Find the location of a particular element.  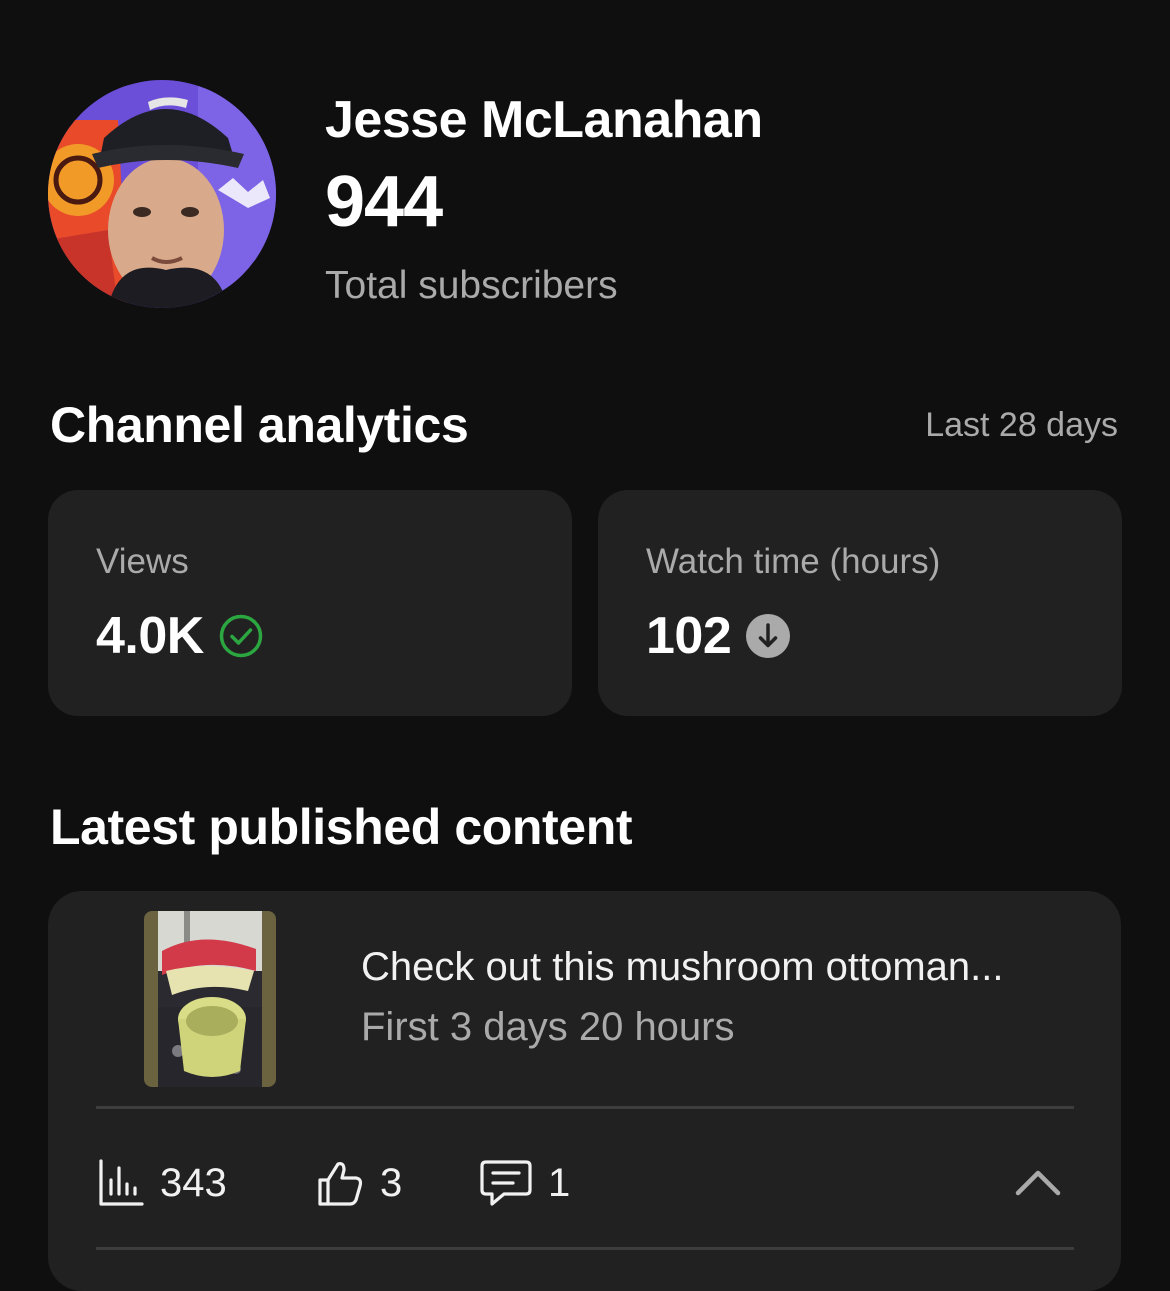

views-label: Views is located at coordinates (142, 561).